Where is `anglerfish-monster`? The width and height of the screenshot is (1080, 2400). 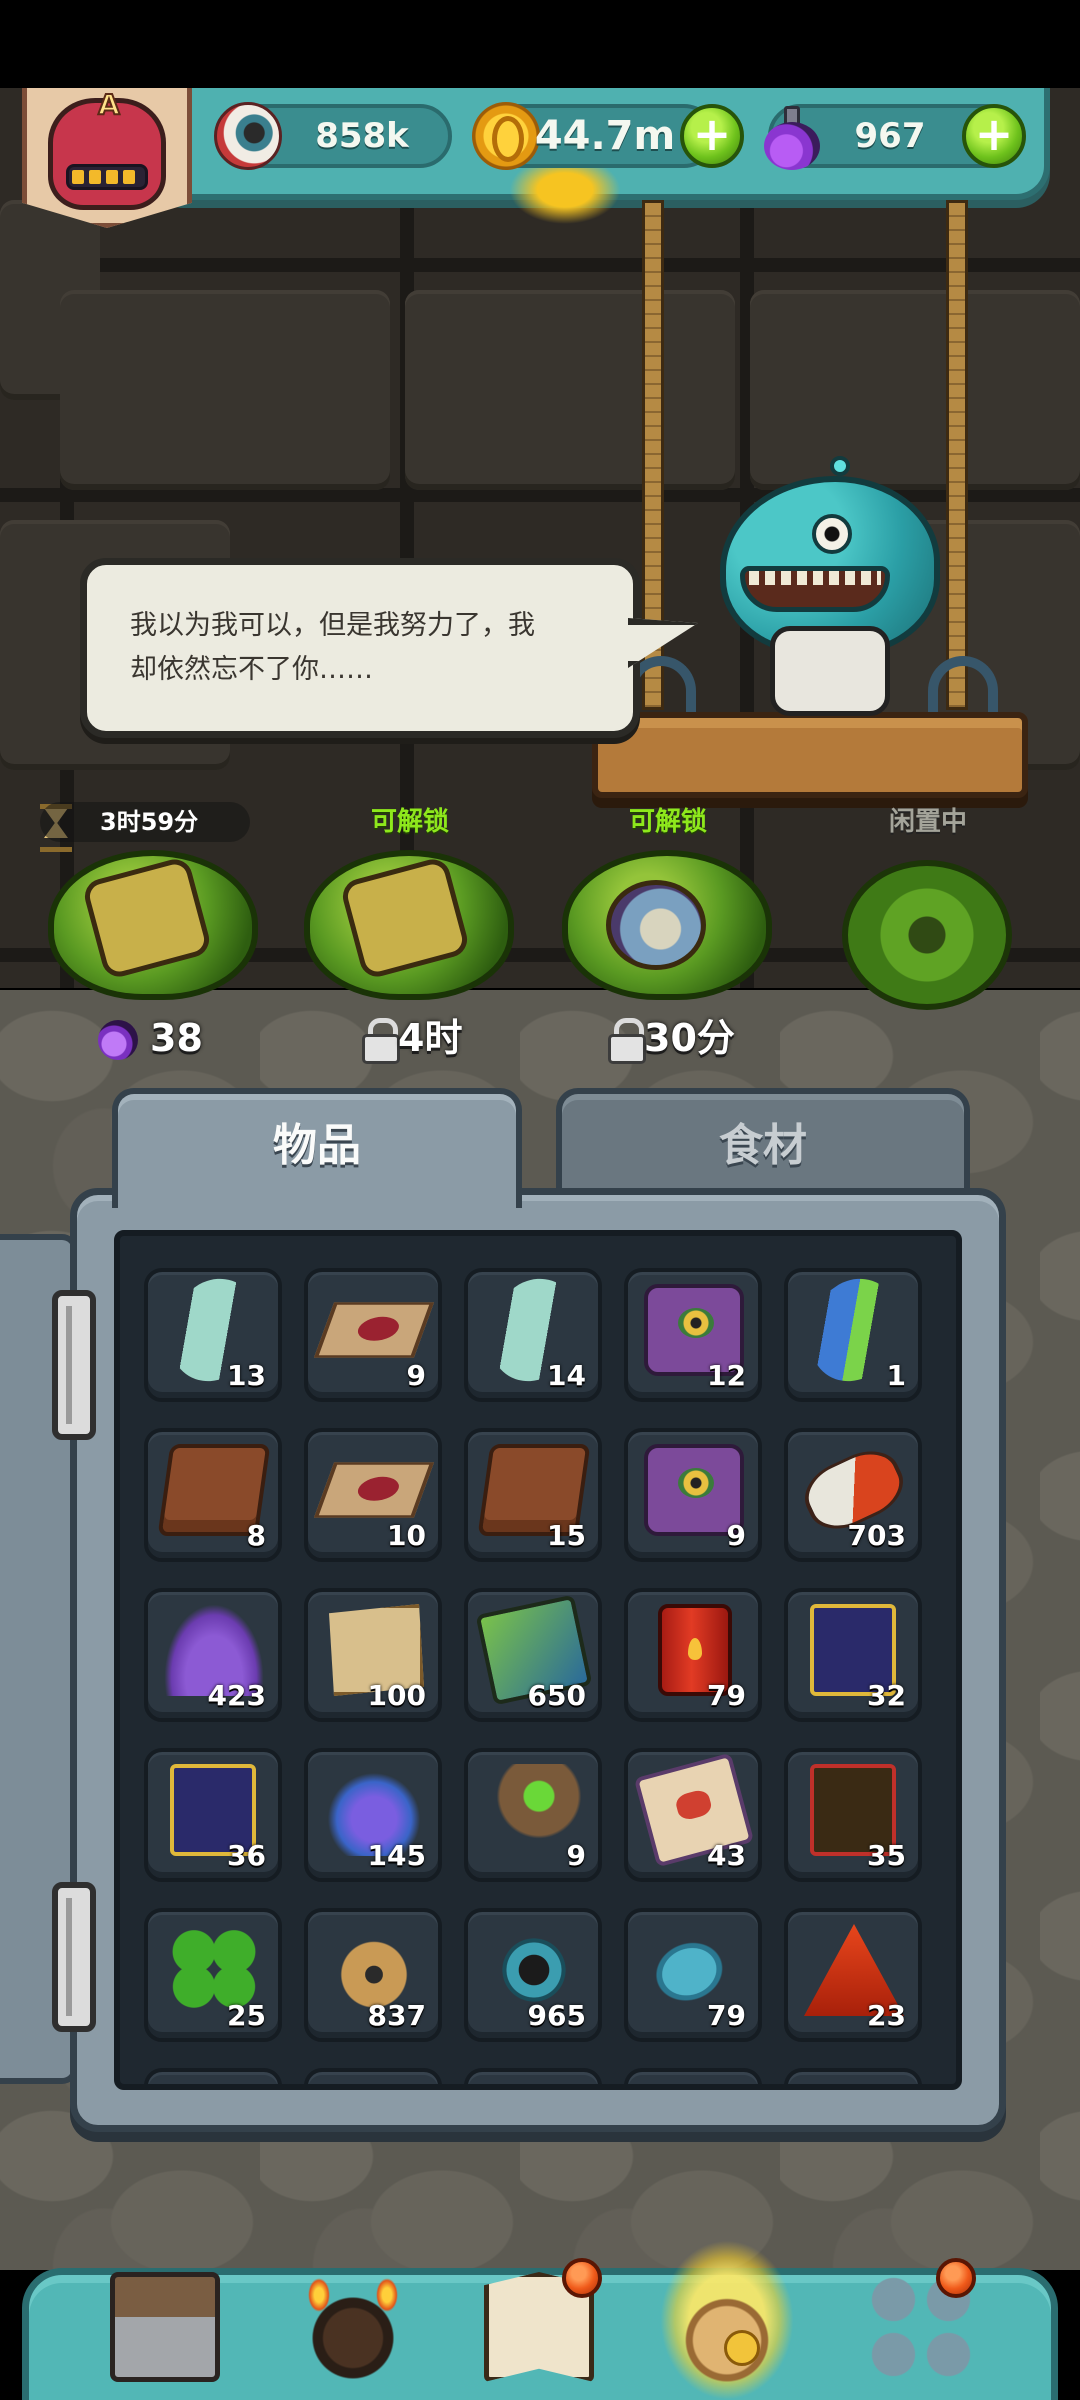
anglerfish-monster is located at coordinates (830, 586).